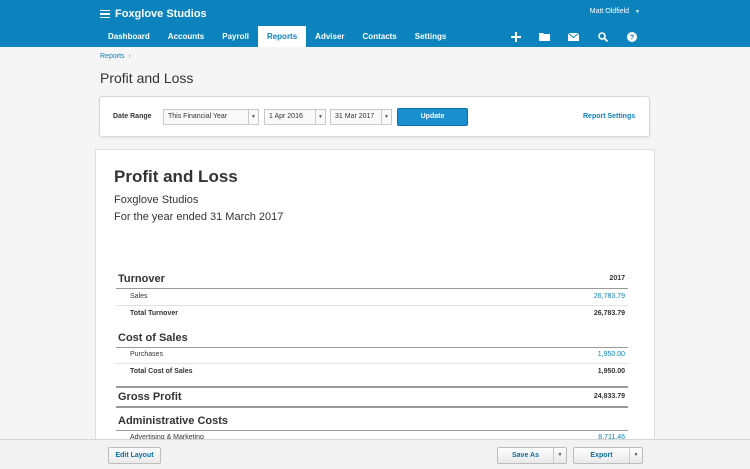  What do you see at coordinates (132, 116) in the screenshot?
I see `date-range-label: Date Range` at bounding box center [132, 116].